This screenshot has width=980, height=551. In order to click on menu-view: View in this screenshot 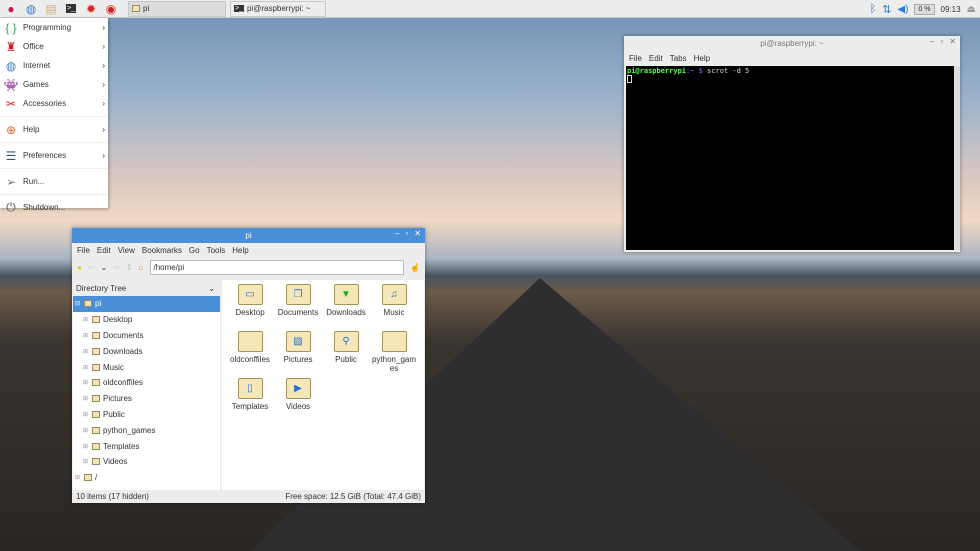, I will do `click(126, 250)`.